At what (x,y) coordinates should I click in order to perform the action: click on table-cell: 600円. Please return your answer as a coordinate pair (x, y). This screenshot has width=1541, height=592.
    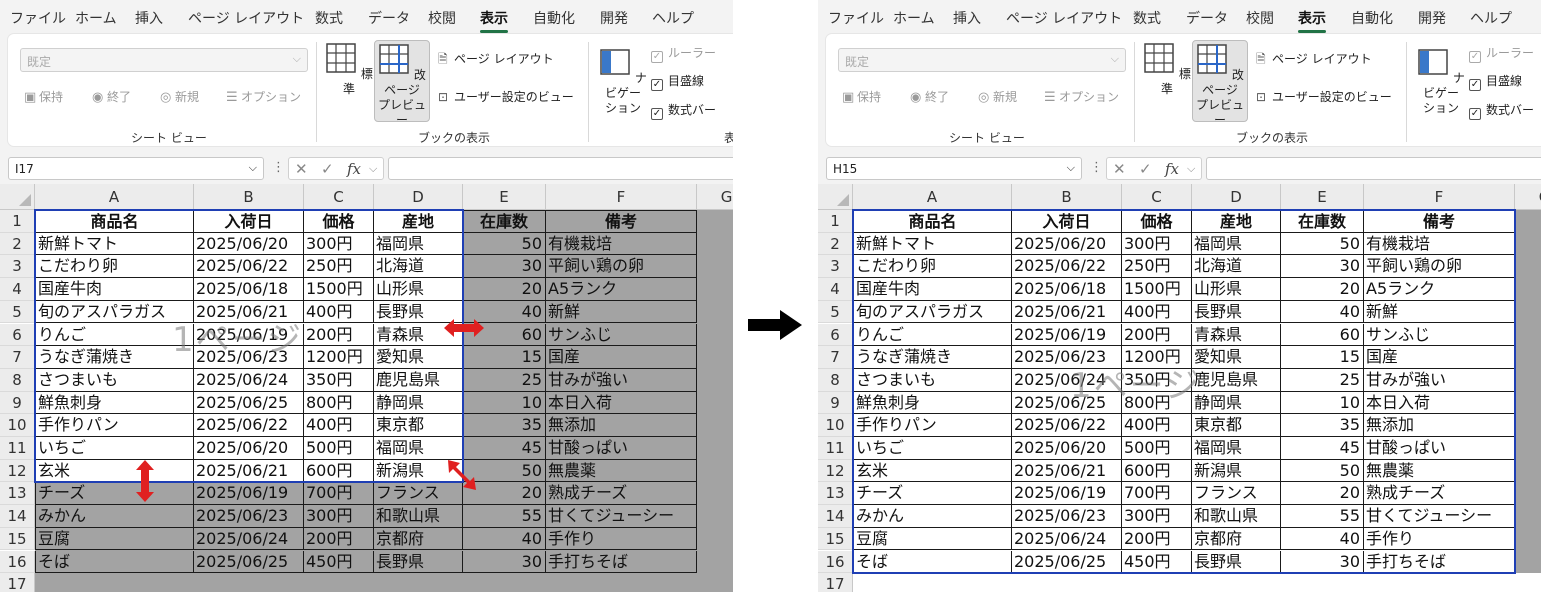
    Looking at the image, I should click on (339, 471).